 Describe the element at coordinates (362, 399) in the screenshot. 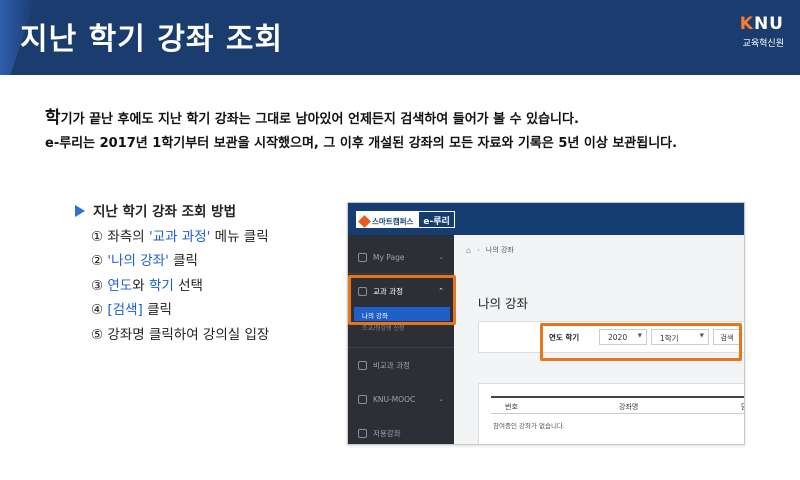

I see `user-icon` at that location.